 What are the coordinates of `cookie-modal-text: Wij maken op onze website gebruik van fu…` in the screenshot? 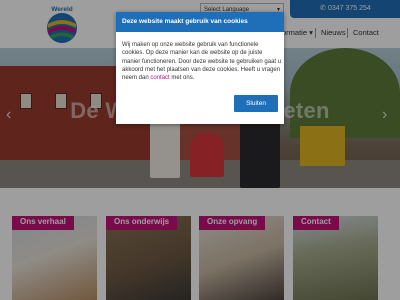 It's located at (202, 62).